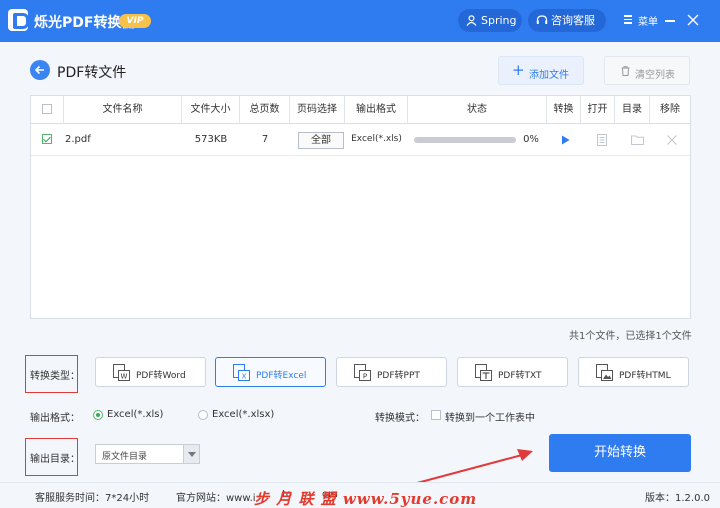  Describe the element at coordinates (366, 499) in the screenshot. I see `watermark-text: 步 月 联 盟 www.5yue.com` at that location.